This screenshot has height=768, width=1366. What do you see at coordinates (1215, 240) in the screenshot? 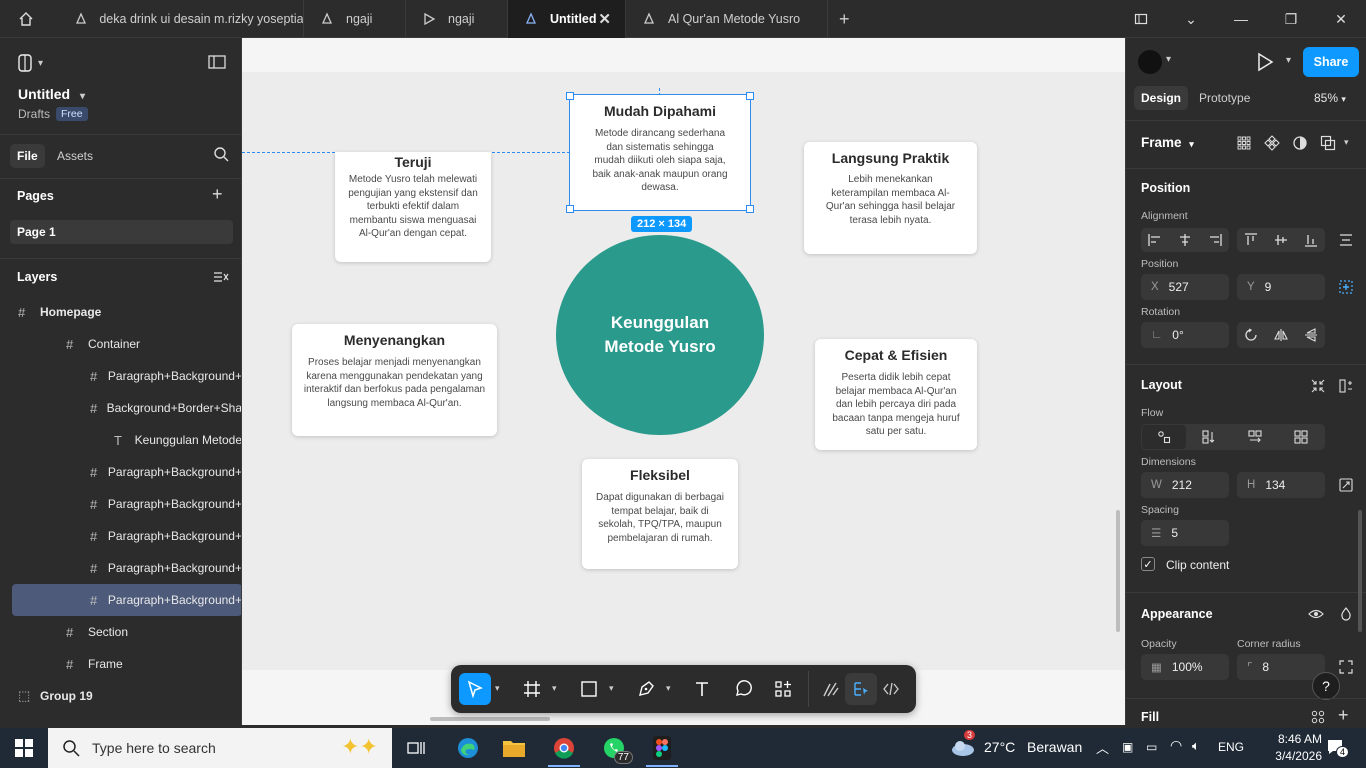
I see `align-right-icon` at bounding box center [1215, 240].